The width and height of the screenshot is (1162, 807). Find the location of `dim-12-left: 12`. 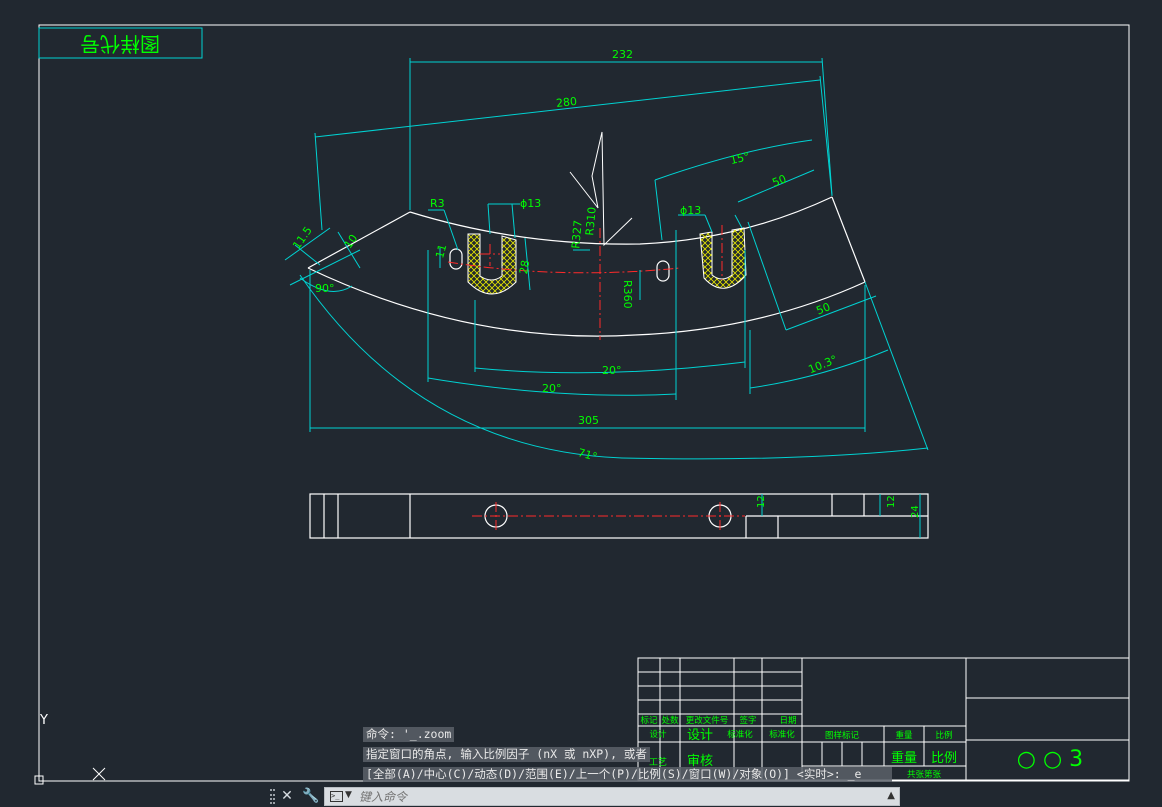

dim-12-left: 12 is located at coordinates (761, 501).